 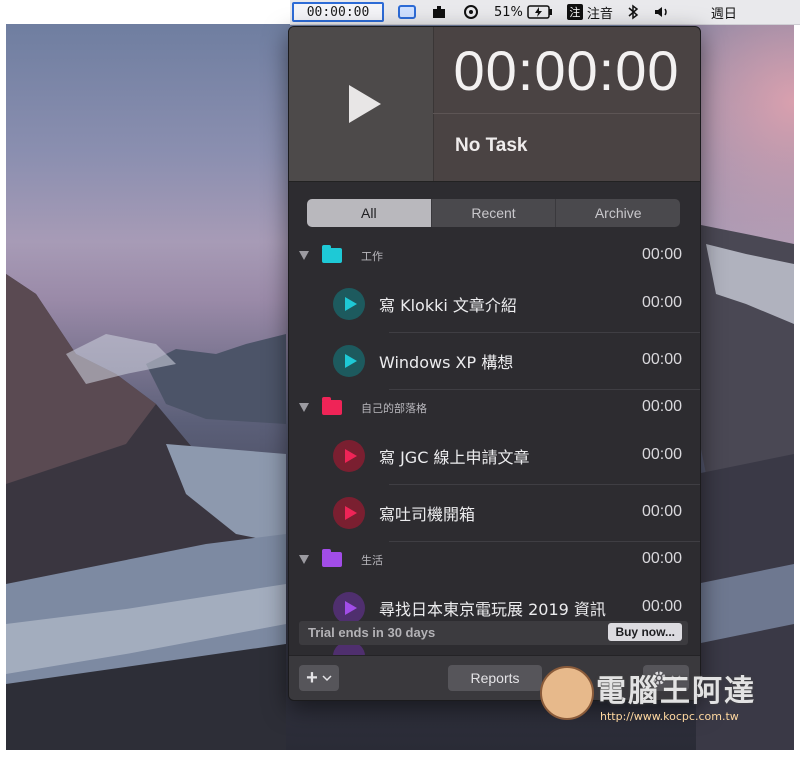 I want to click on battery-percent: 51%, so click(x=508, y=12).